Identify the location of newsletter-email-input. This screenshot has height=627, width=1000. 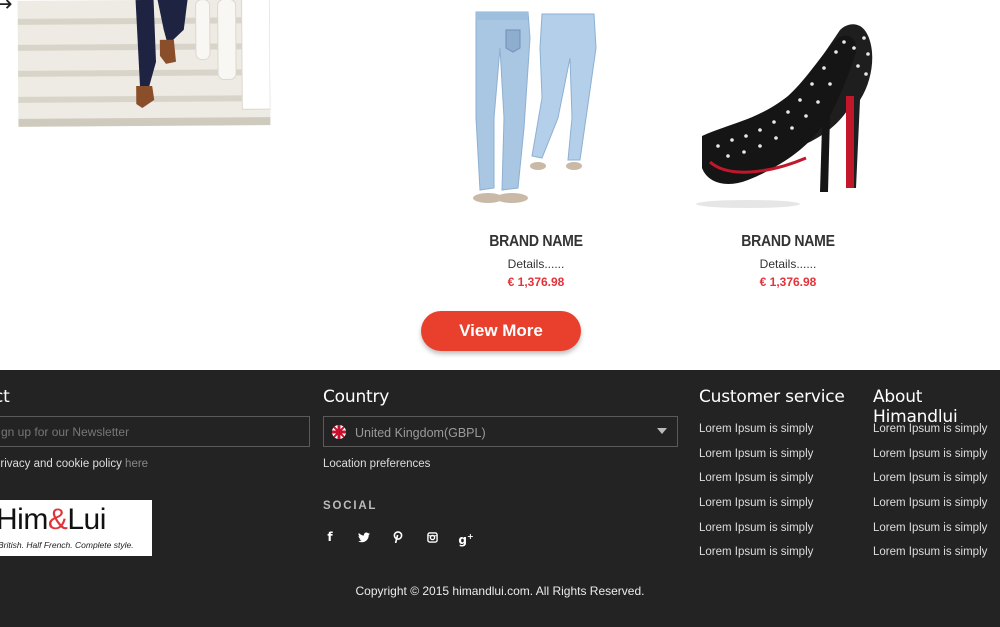
(155, 431).